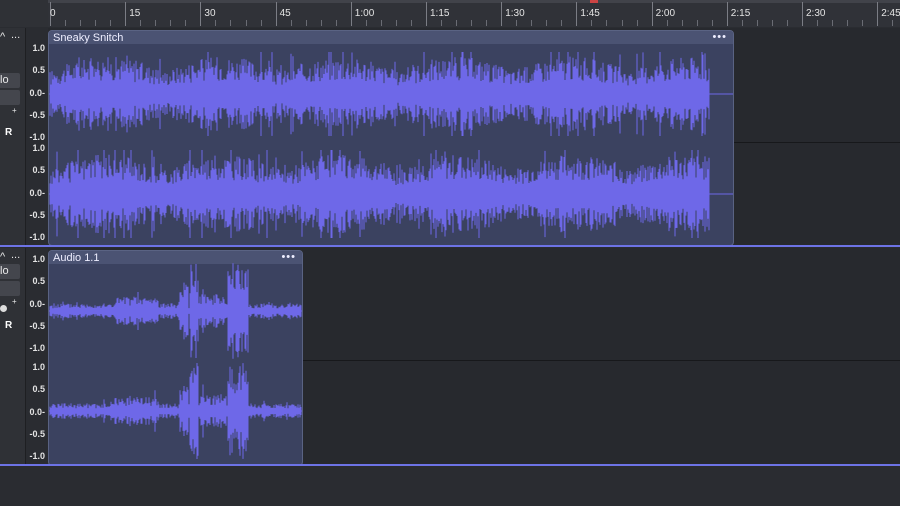  I want to click on ruler-tick-label: 1:30, so click(515, 13).